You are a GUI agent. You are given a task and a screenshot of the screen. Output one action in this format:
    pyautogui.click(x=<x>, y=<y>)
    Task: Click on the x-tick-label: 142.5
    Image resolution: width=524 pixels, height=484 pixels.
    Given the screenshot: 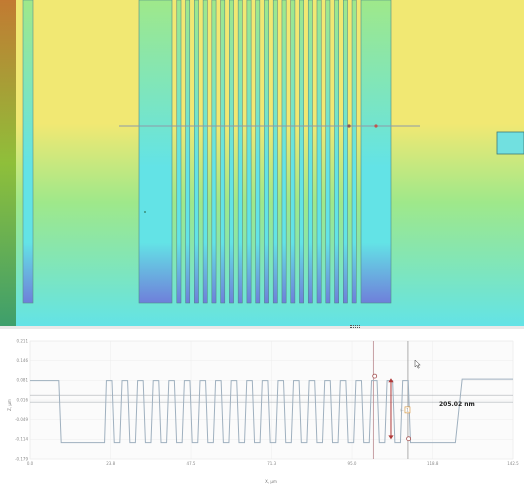 What is the action you would take?
    pyautogui.click(x=513, y=463)
    